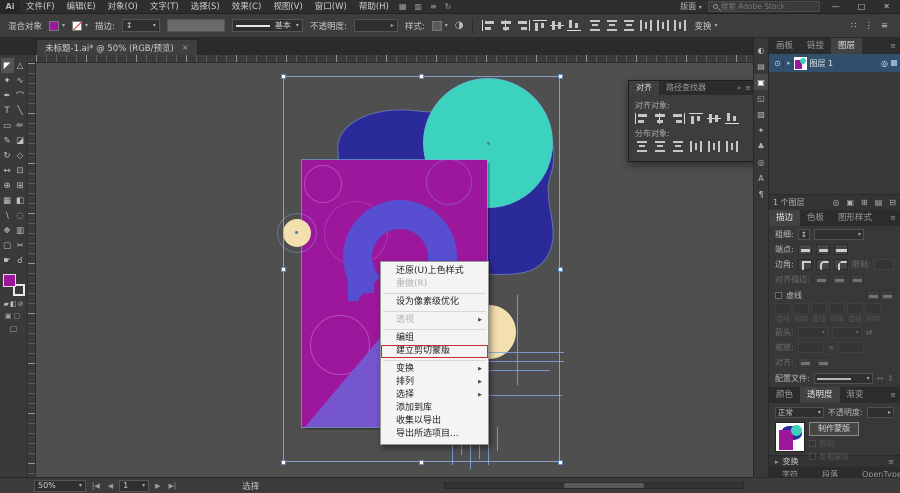  Describe the element at coordinates (761, 50) in the screenshot. I see `color-panel-icon: ◐` at that location.